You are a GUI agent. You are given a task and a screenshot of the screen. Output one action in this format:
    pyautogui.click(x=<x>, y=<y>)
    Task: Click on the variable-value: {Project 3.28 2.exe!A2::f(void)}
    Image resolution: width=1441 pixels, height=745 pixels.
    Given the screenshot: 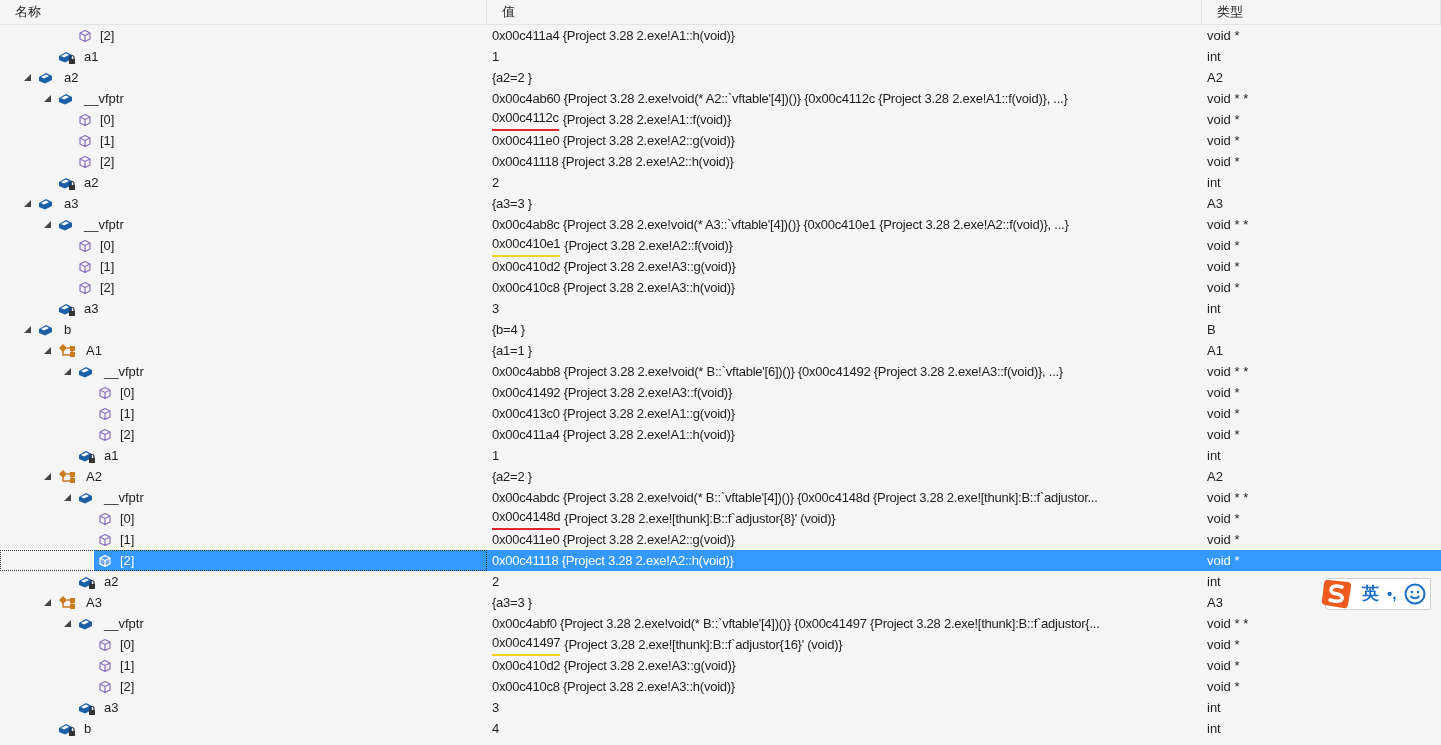 What is the action you would take?
    pyautogui.click(x=648, y=245)
    